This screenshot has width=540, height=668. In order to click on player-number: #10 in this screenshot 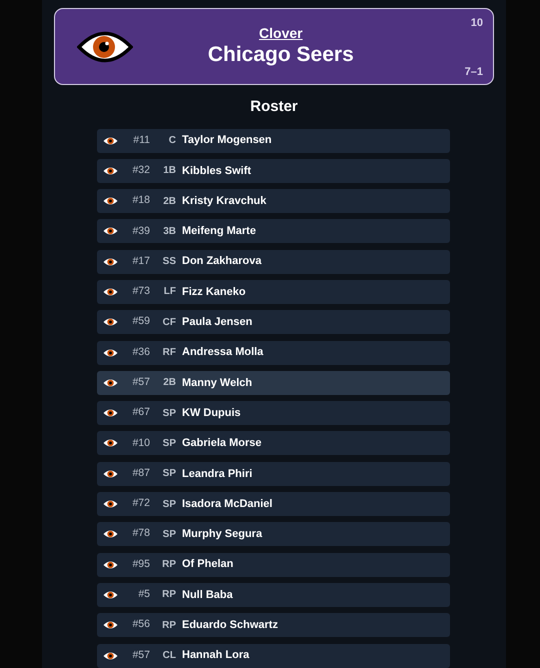, I will do `click(141, 443)`.